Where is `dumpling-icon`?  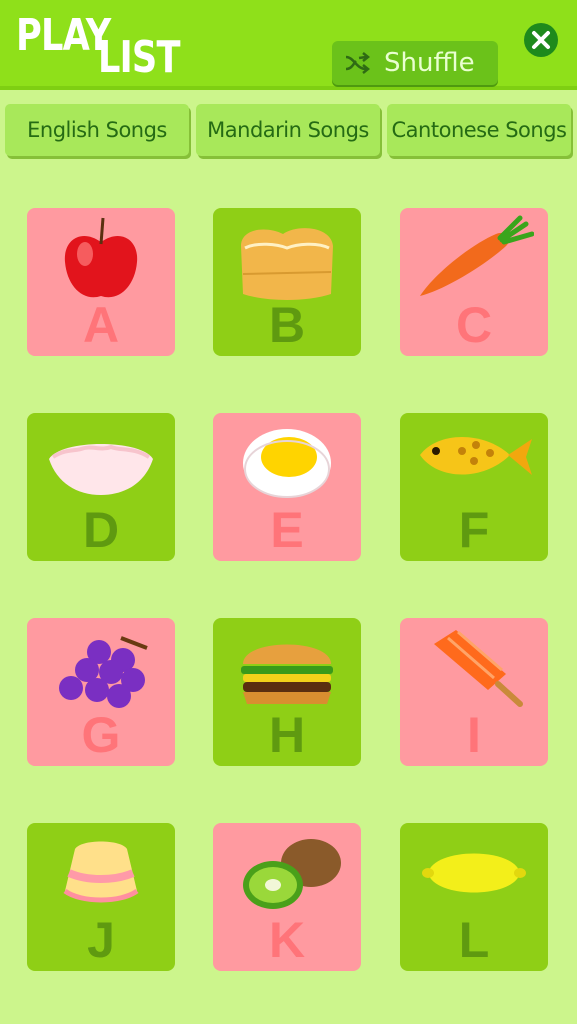
dumpling-icon is located at coordinates (101, 469).